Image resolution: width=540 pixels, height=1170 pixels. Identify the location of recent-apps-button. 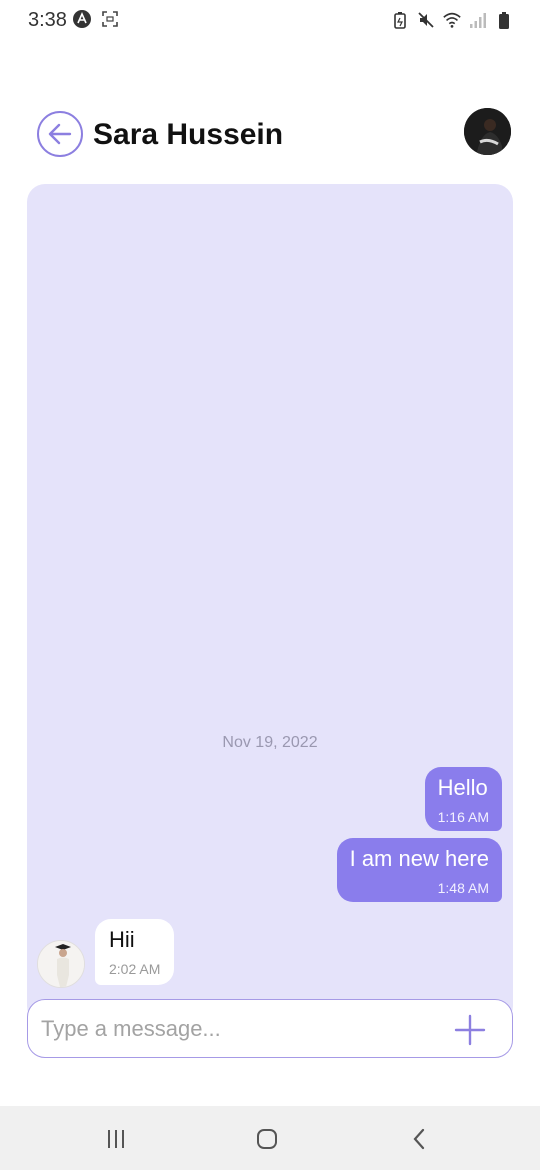
(116, 1139).